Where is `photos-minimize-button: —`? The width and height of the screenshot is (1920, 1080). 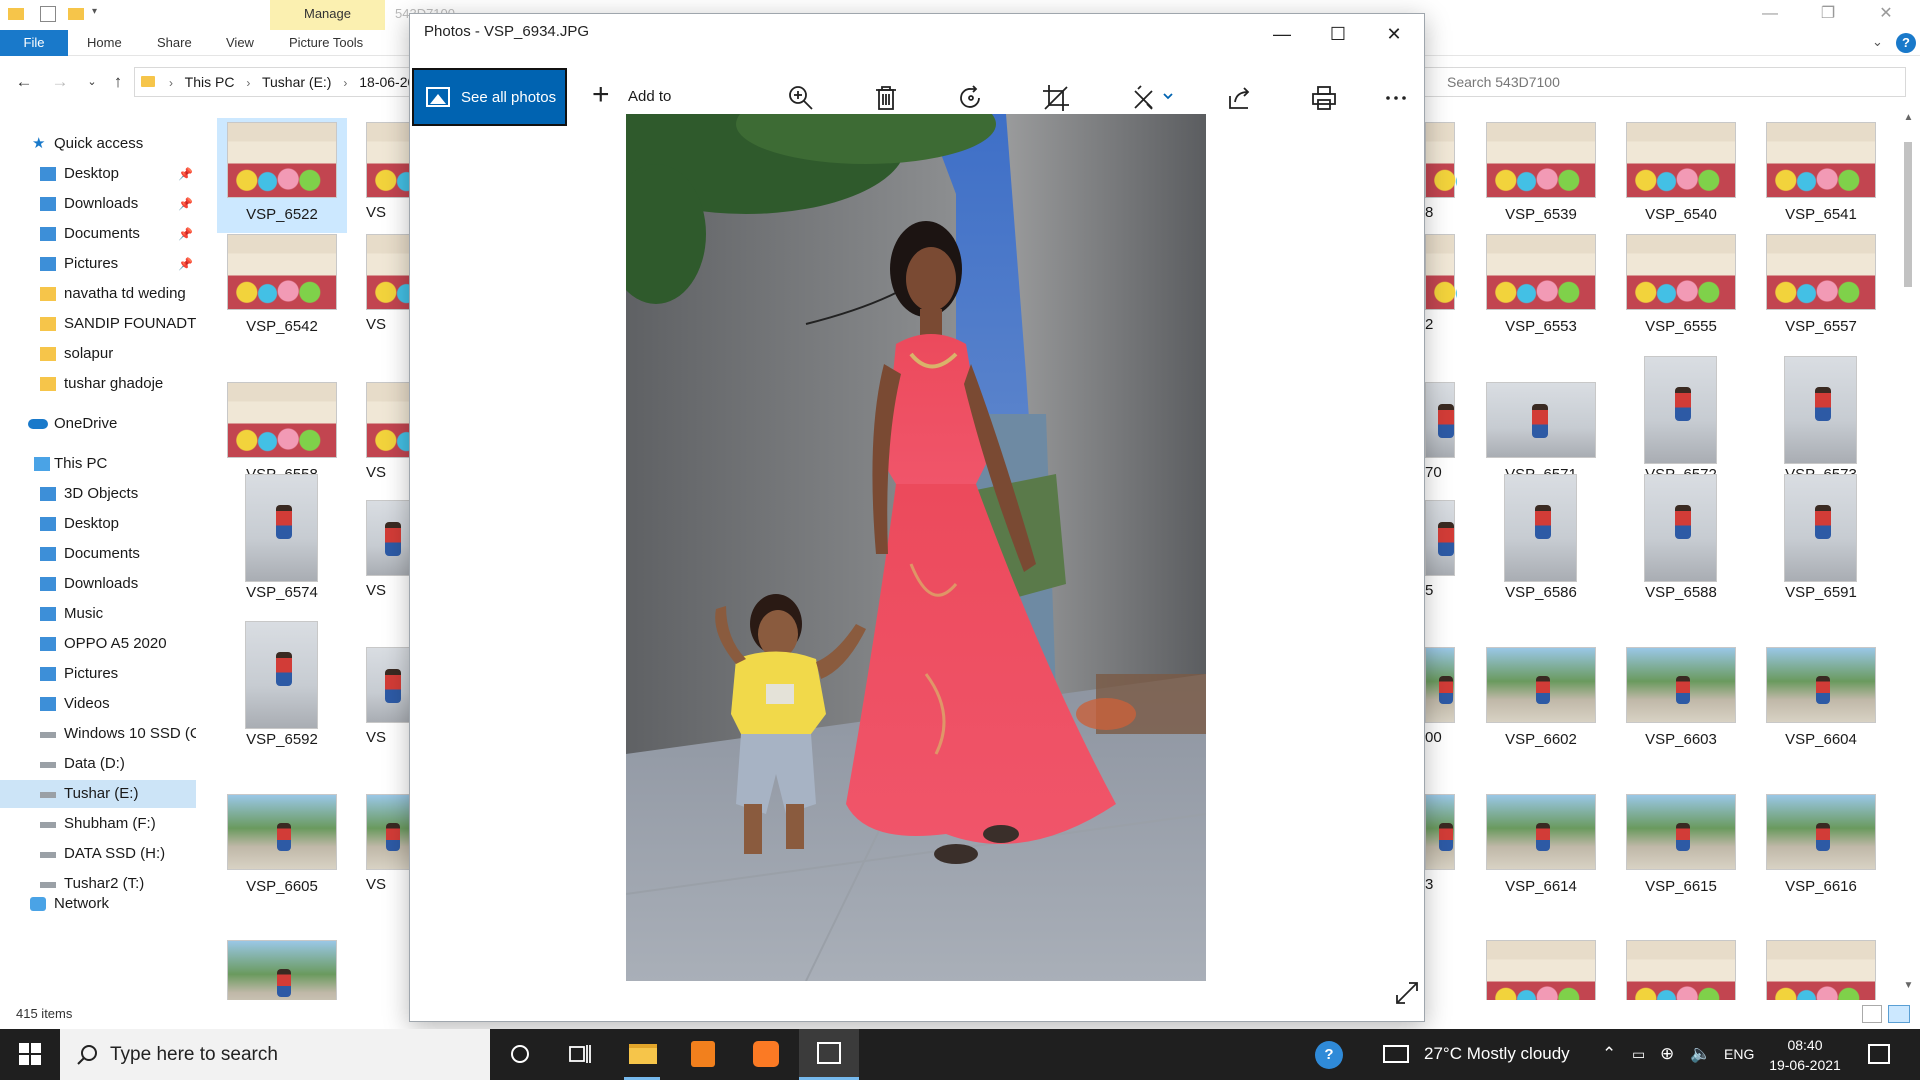
photos-minimize-button: — is located at coordinates (1282, 35).